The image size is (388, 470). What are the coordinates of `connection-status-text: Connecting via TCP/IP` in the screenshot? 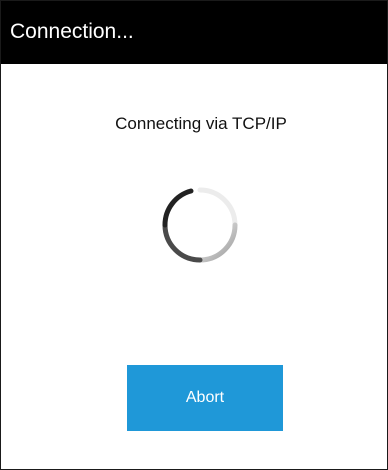 It's located at (201, 123).